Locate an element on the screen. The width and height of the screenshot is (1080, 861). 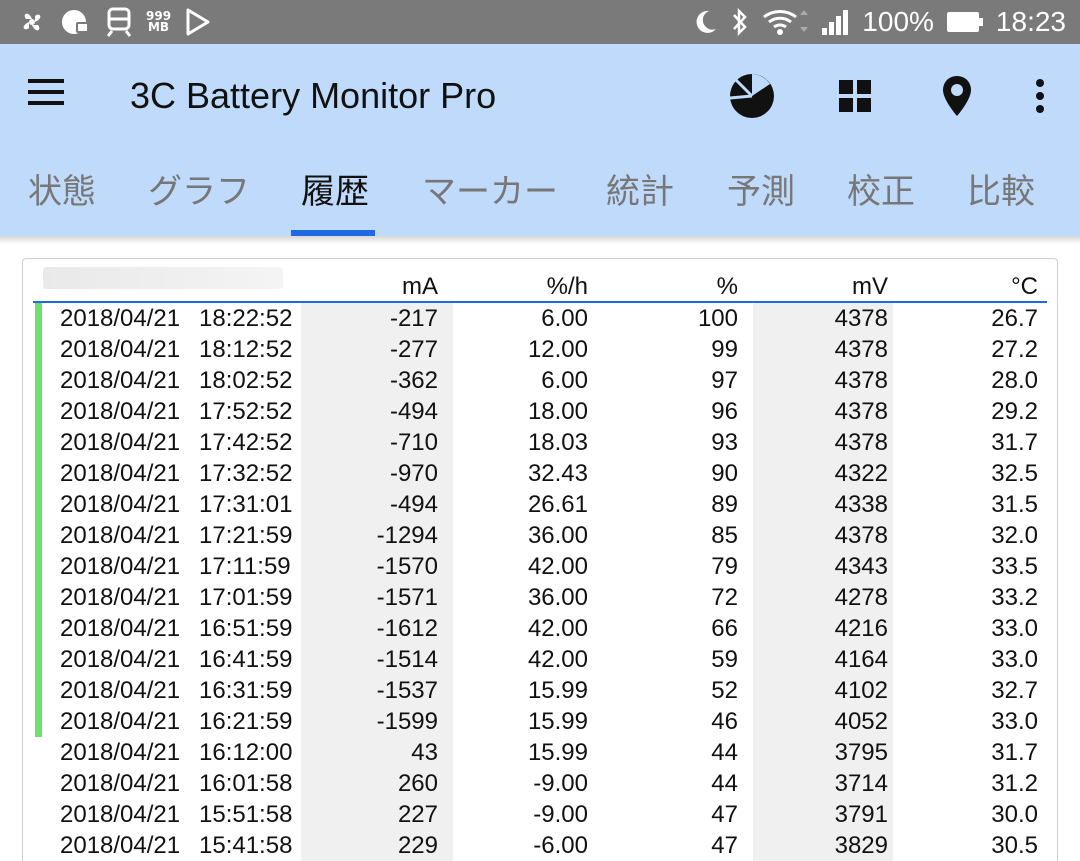
cell-current: -1571 is located at coordinates (407, 597).